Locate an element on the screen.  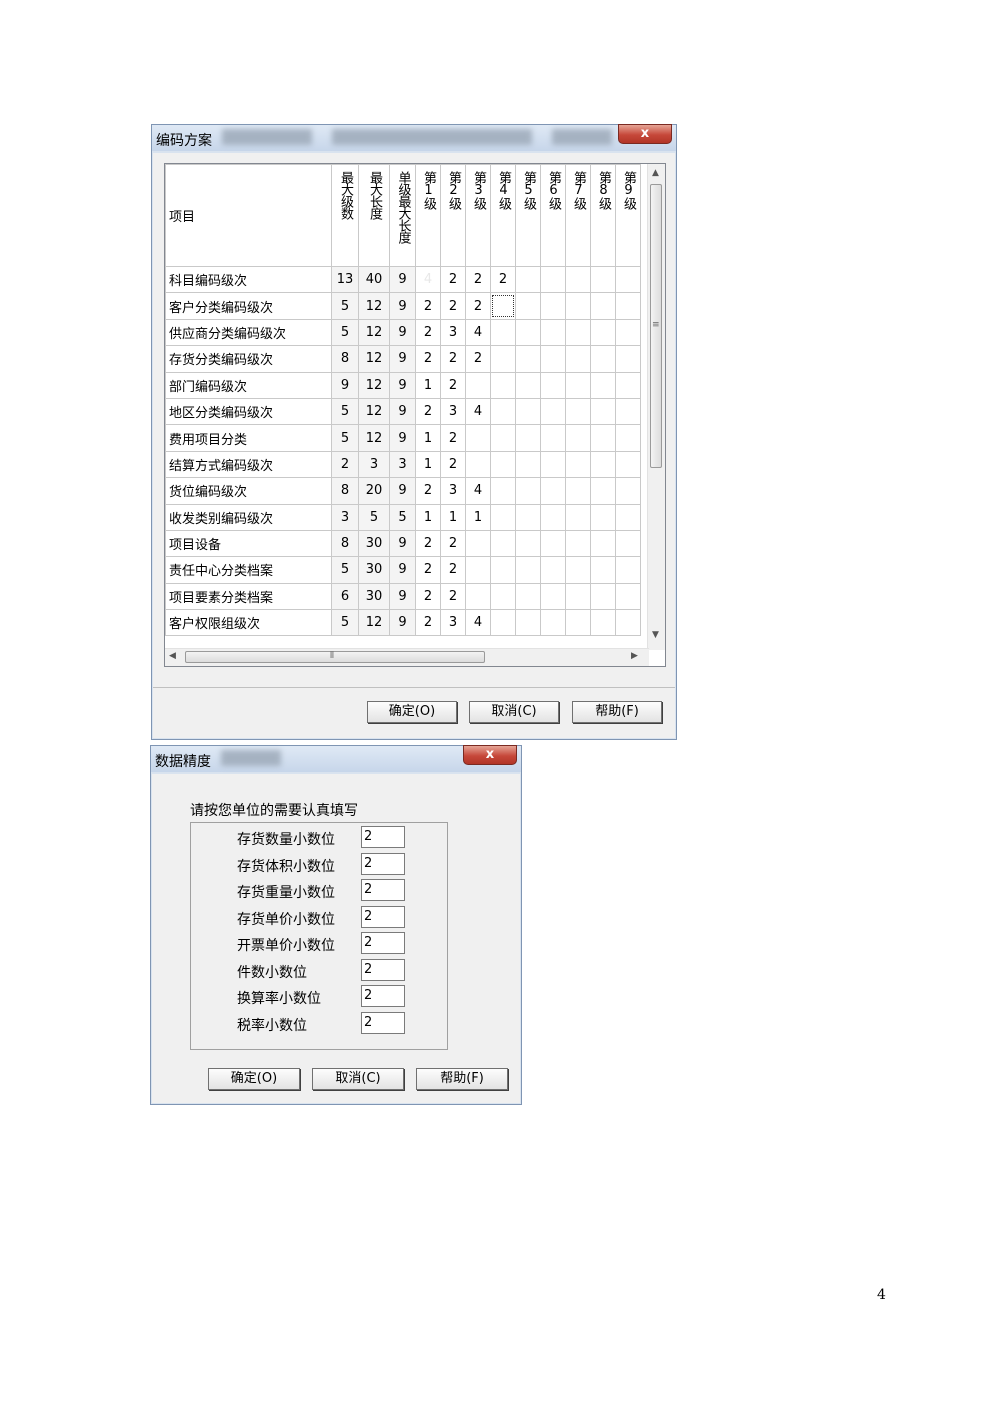
tax-rate-decimals-input: 2 is located at coordinates (383, 1022).